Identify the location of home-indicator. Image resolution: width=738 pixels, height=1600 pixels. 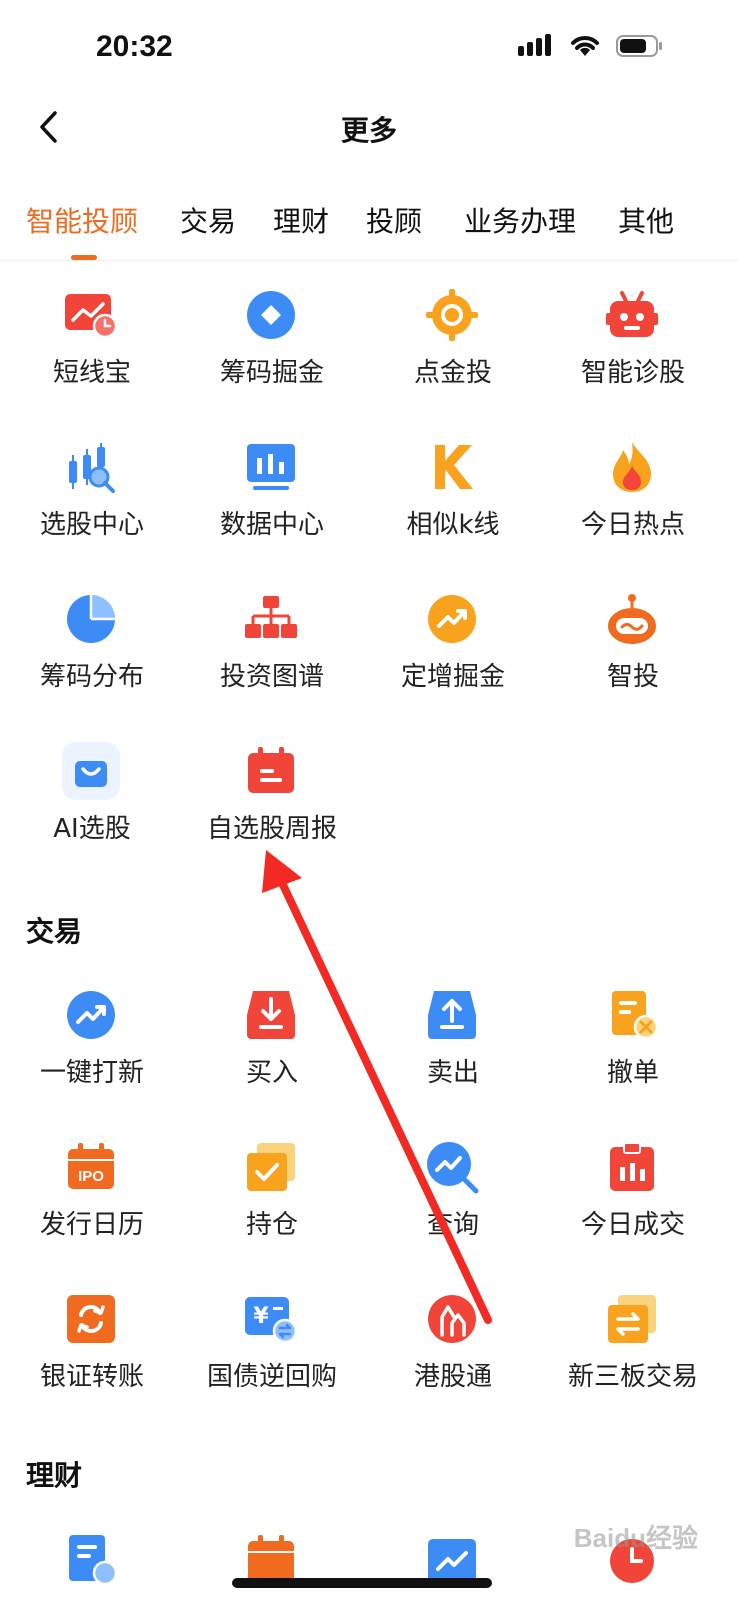
(362, 1583).